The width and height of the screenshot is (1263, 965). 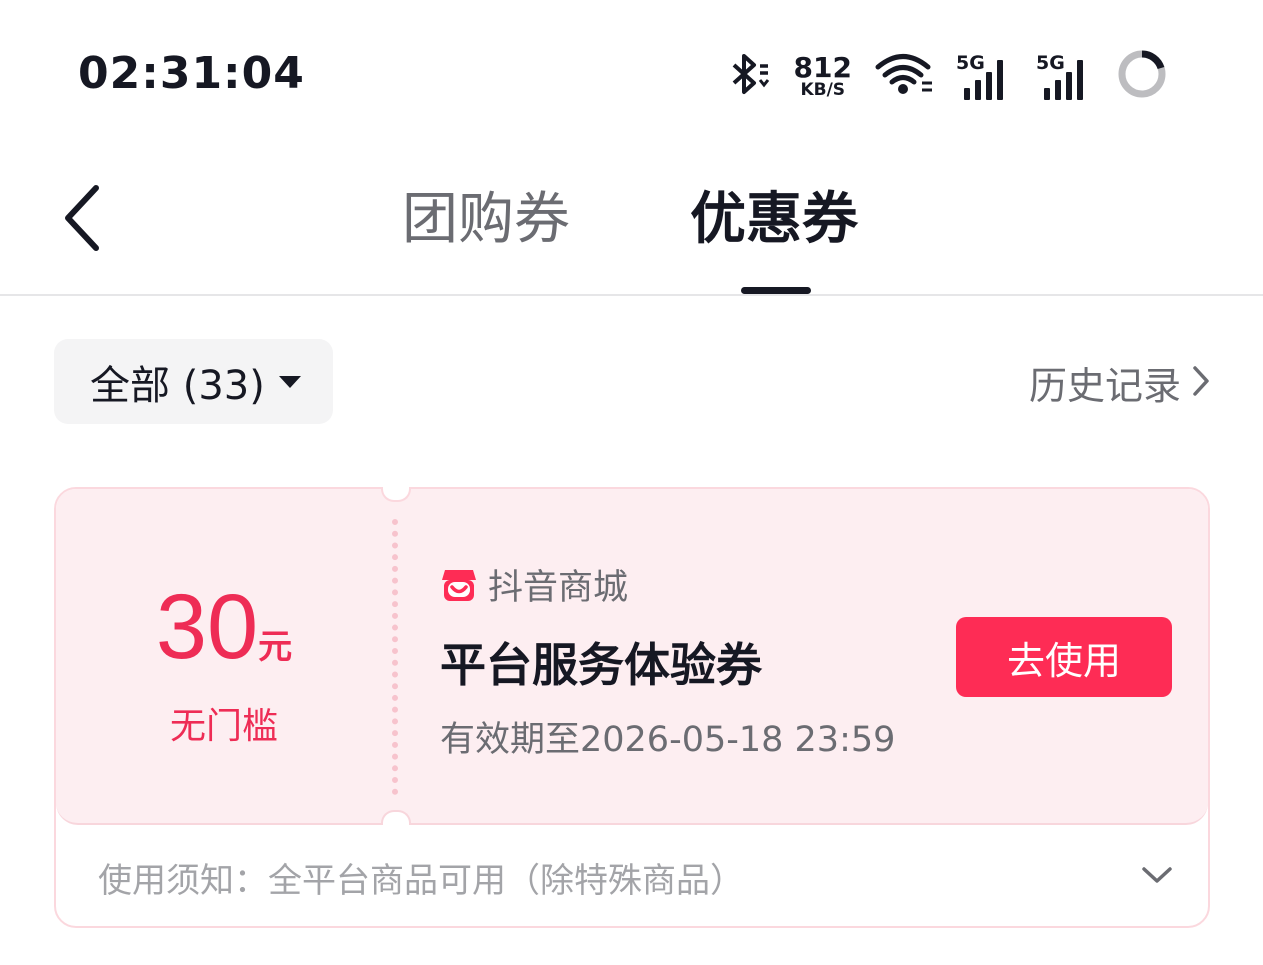 I want to click on tab-coupons: 优惠券, so click(x=774, y=220).